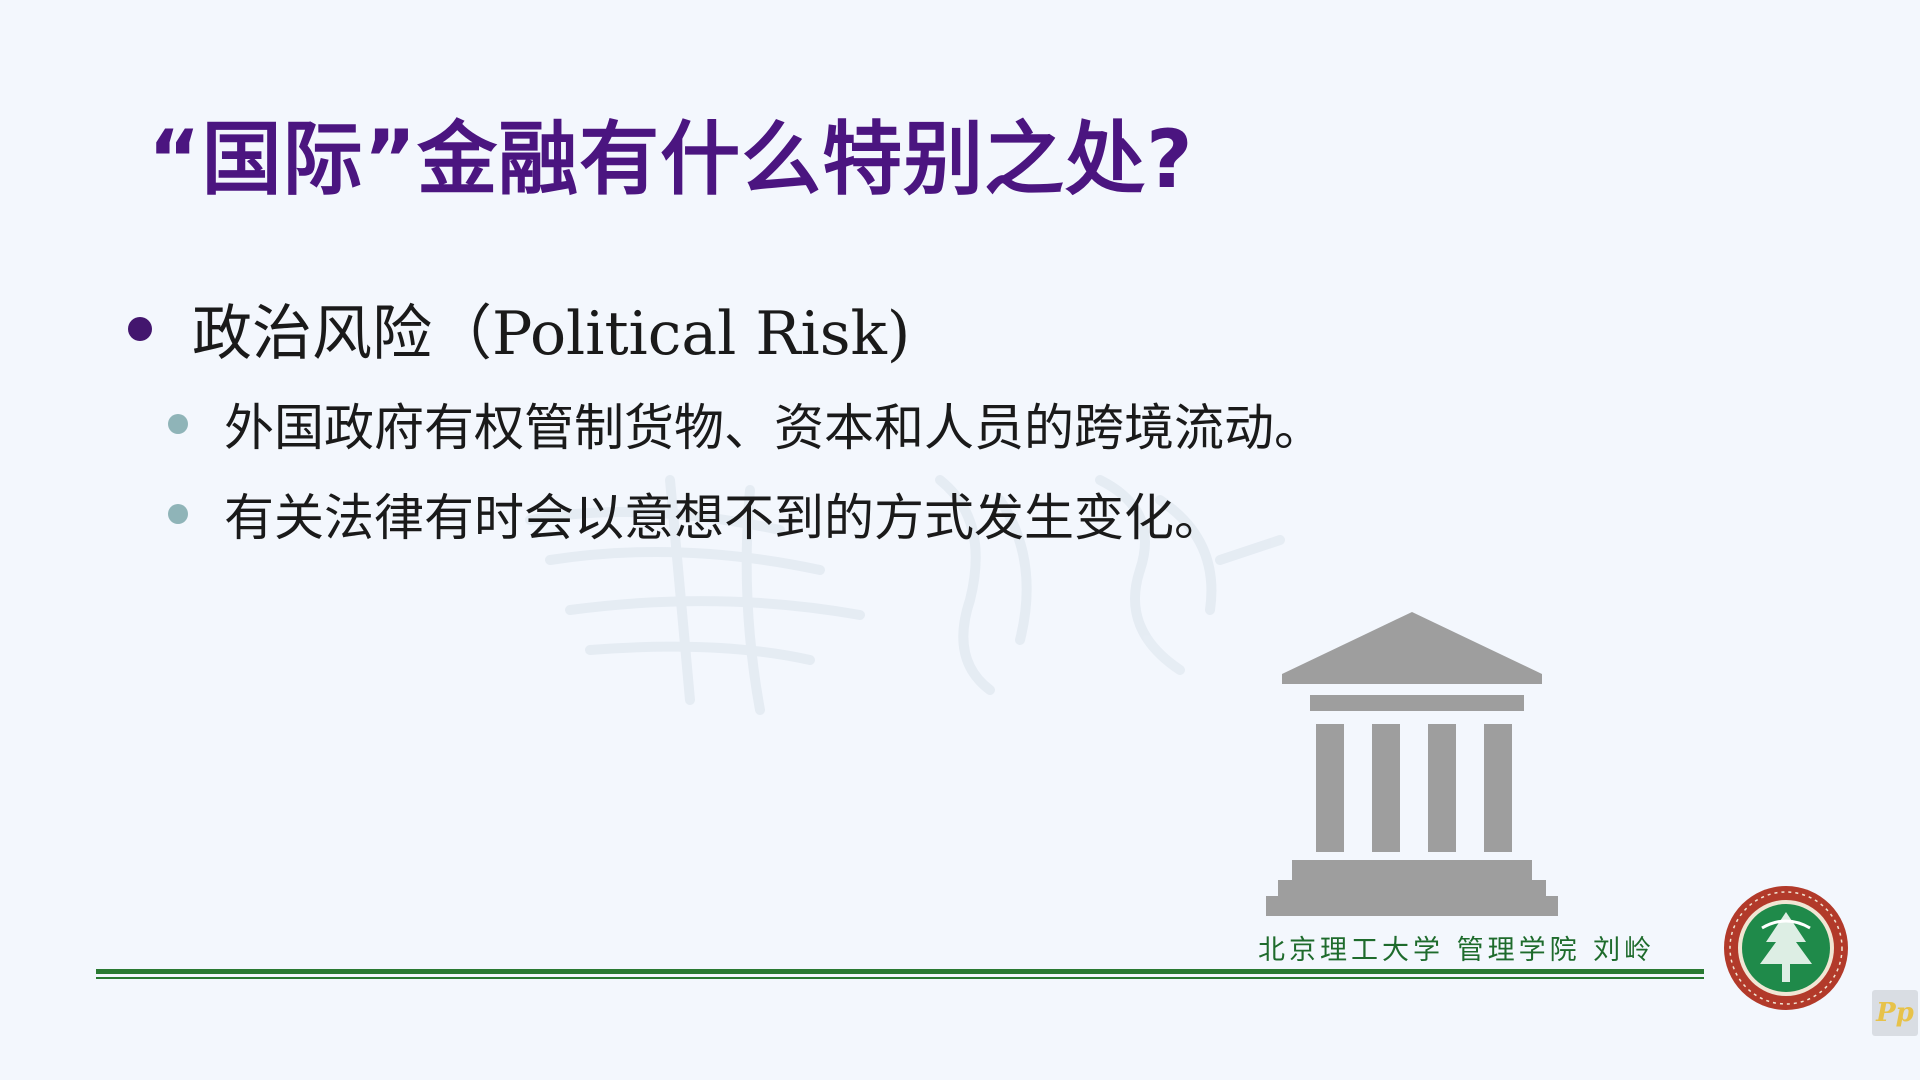 Image resolution: width=1920 pixels, height=1080 pixels. I want to click on bullet-dot-icon, so click(140, 328).